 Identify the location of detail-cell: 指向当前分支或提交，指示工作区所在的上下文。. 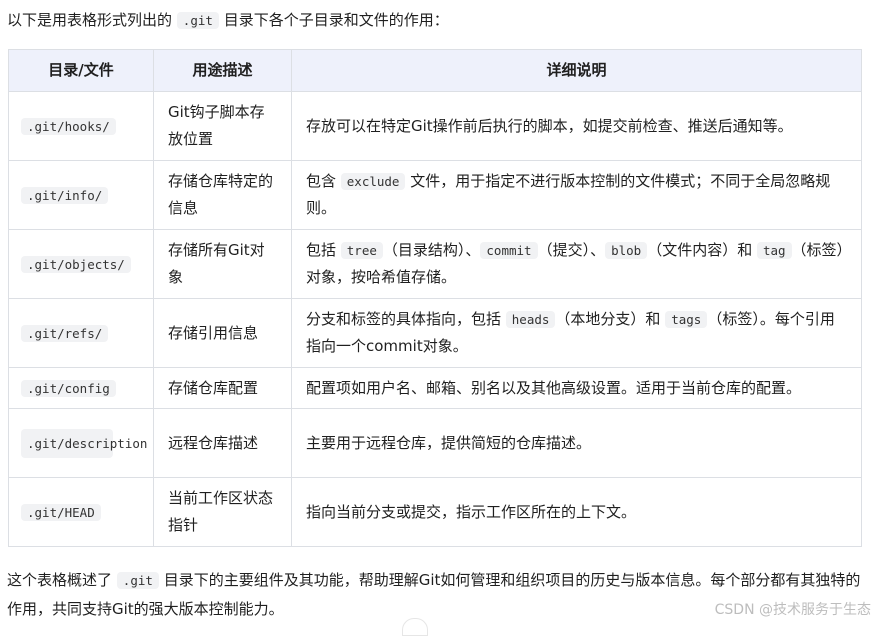
(576, 512).